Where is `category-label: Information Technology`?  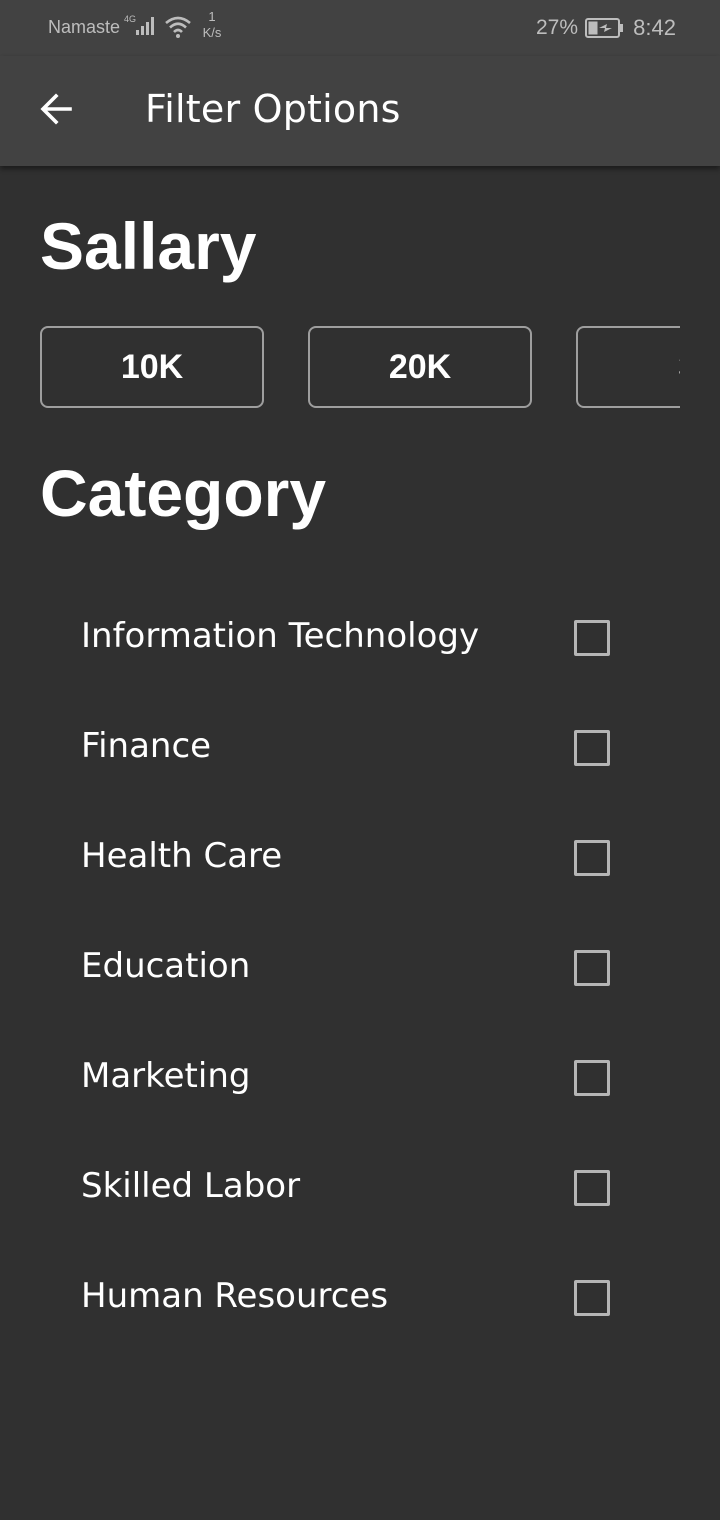 category-label: Information Technology is located at coordinates (280, 636).